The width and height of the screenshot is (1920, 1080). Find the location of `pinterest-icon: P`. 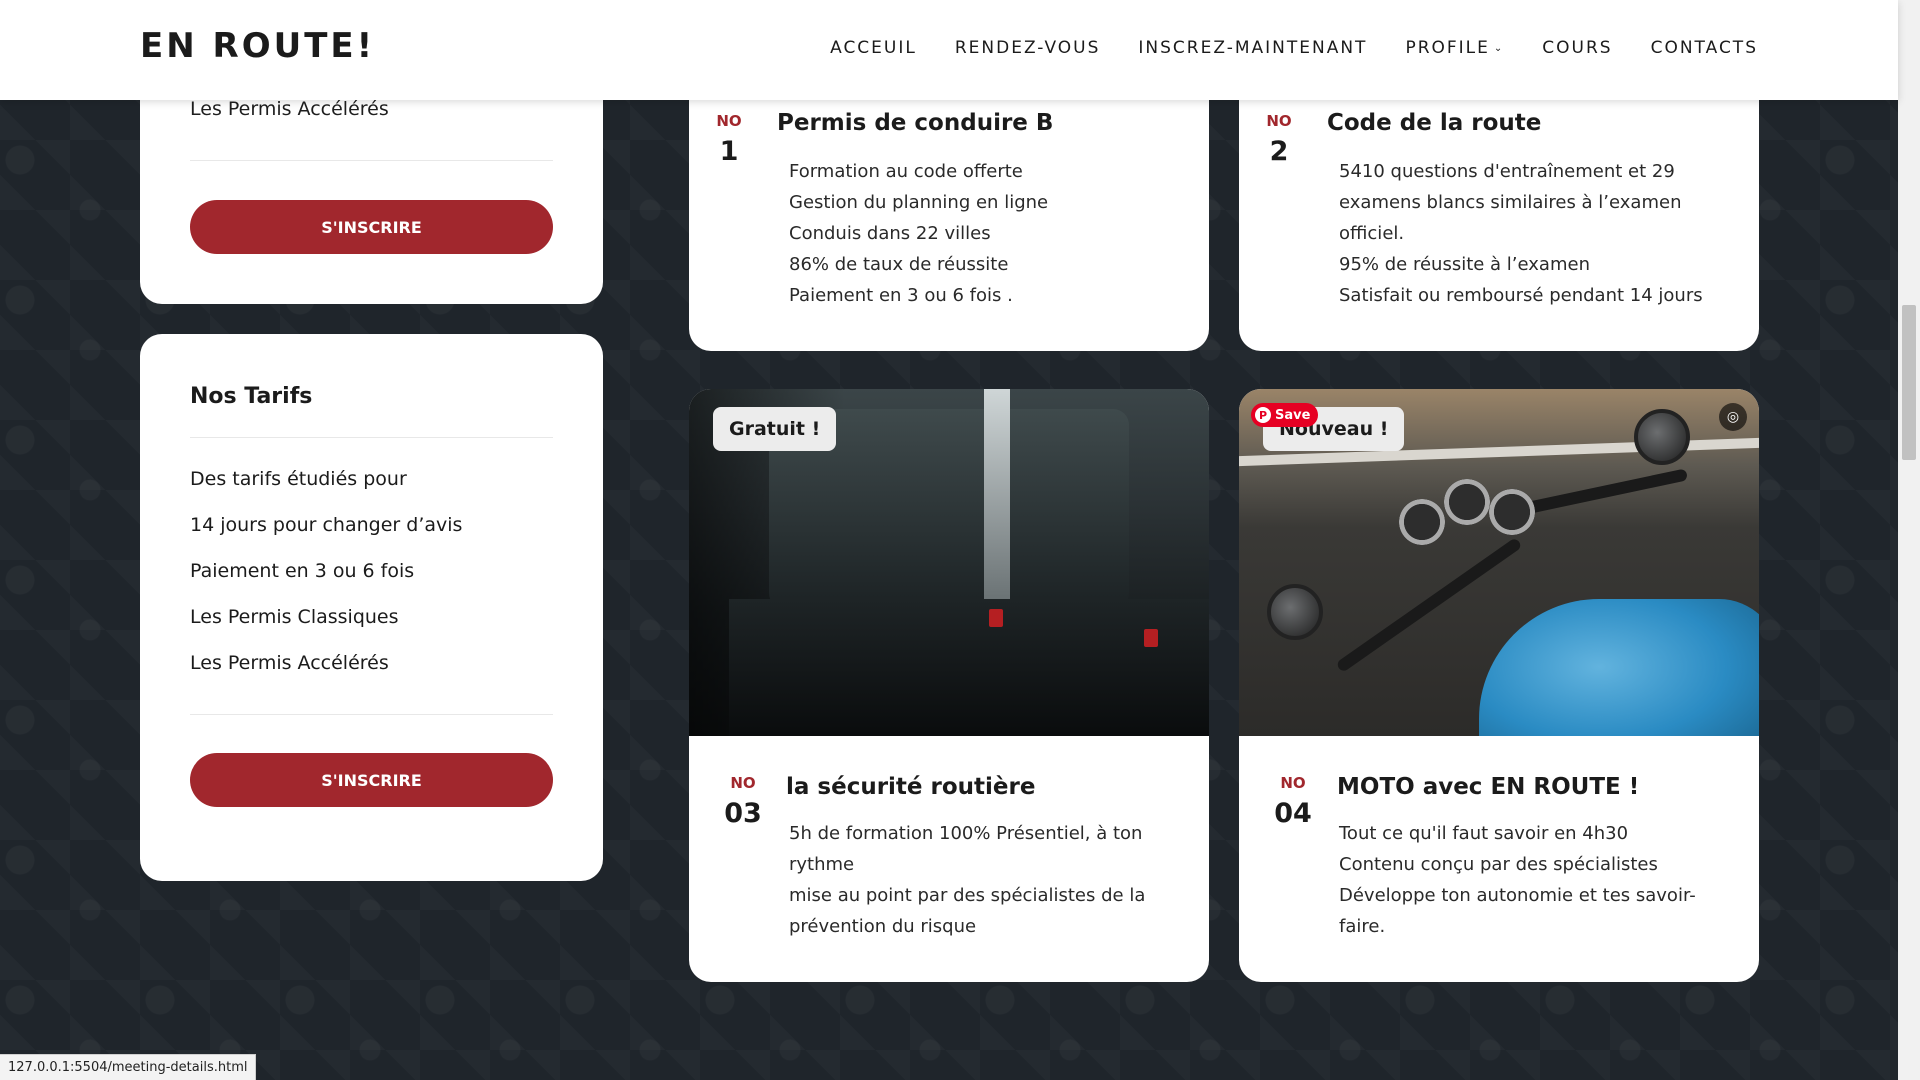

pinterest-icon: P is located at coordinates (1263, 415).